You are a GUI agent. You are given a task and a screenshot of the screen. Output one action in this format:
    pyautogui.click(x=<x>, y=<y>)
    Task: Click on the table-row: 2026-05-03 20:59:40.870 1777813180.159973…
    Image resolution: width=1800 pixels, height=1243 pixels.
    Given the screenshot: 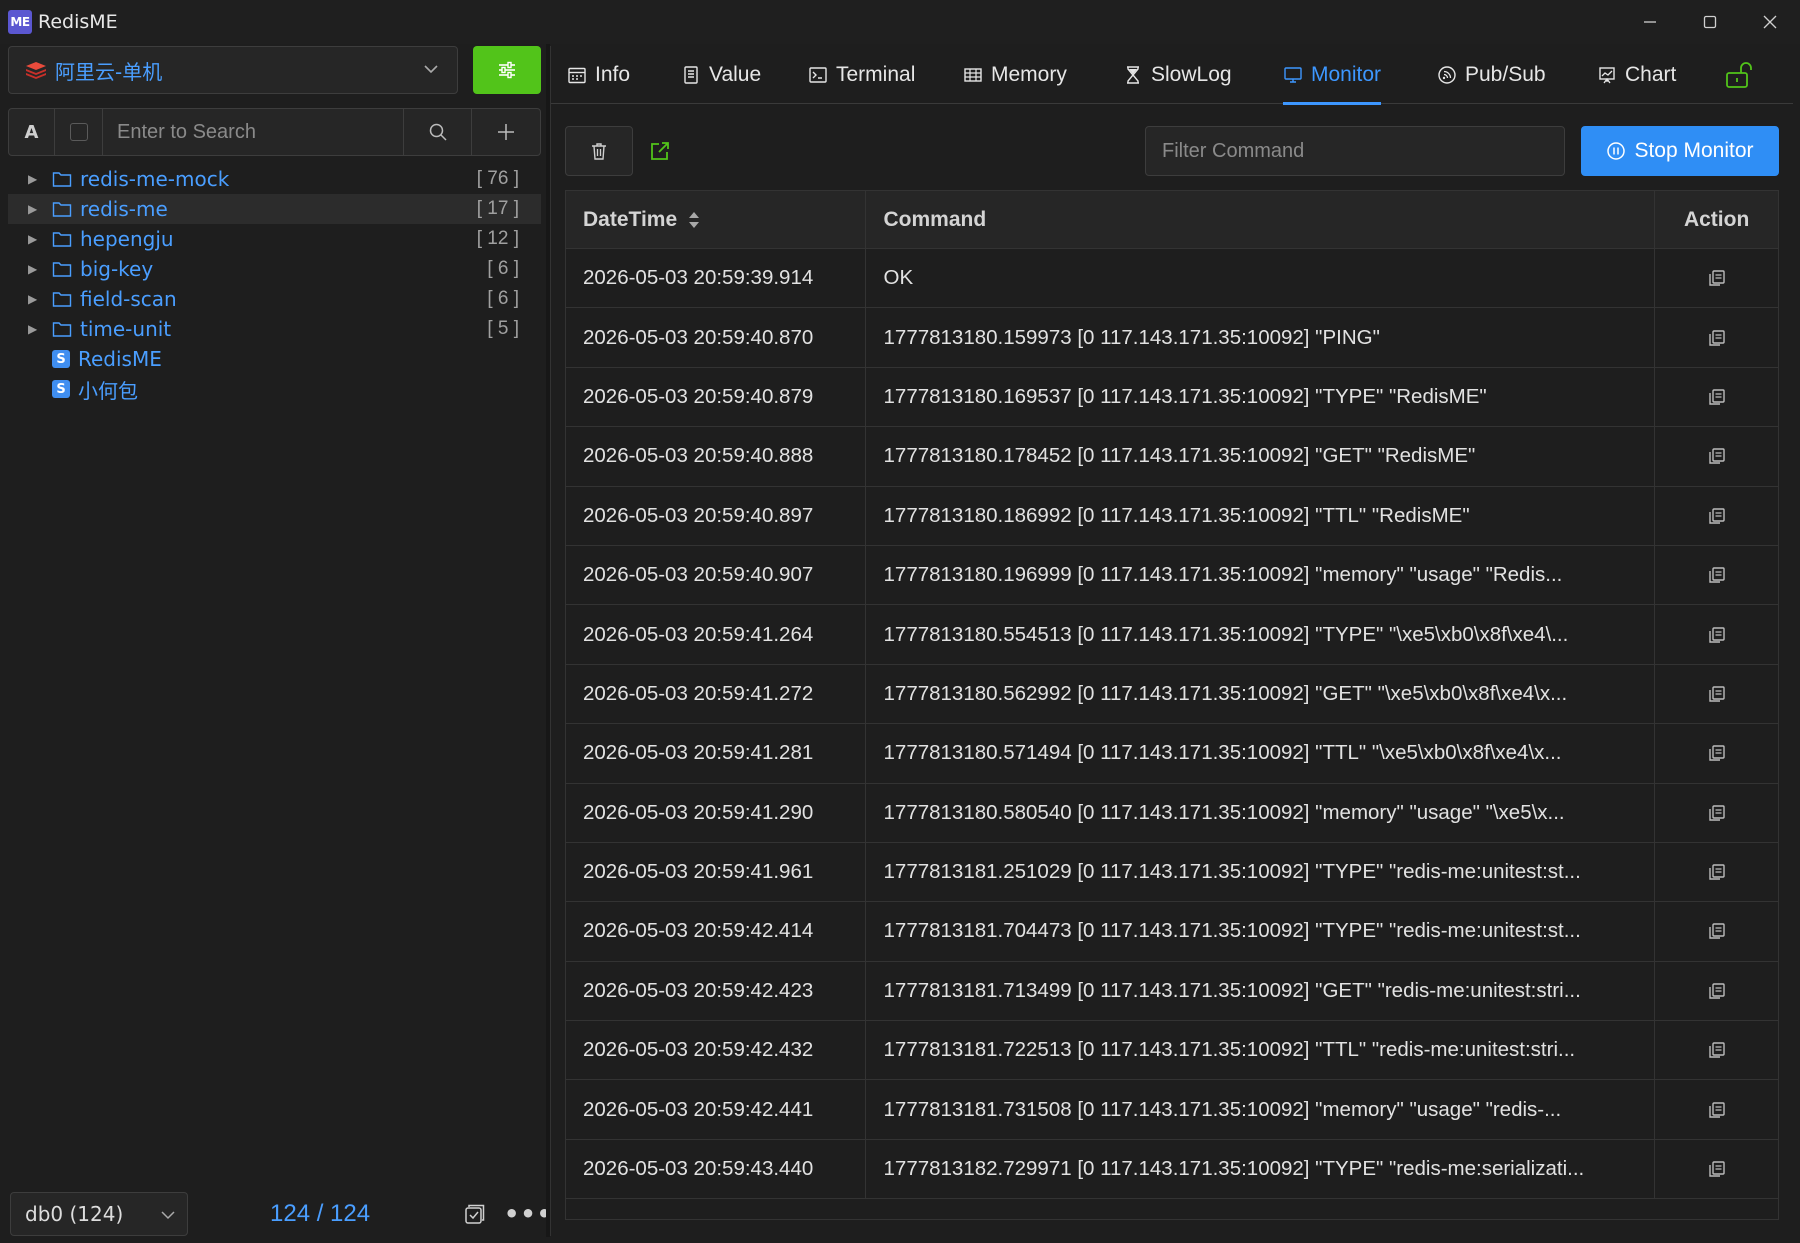 What is the action you would take?
    pyautogui.click(x=1172, y=338)
    